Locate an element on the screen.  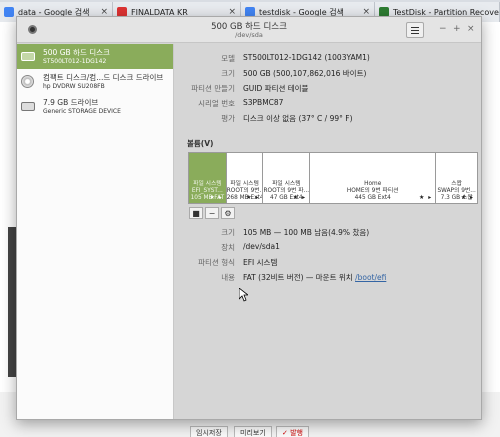
device-item-harddisk: 500 GB 하드 디스크 ST500LT012-1DG142 is located at coordinates (95, 56).